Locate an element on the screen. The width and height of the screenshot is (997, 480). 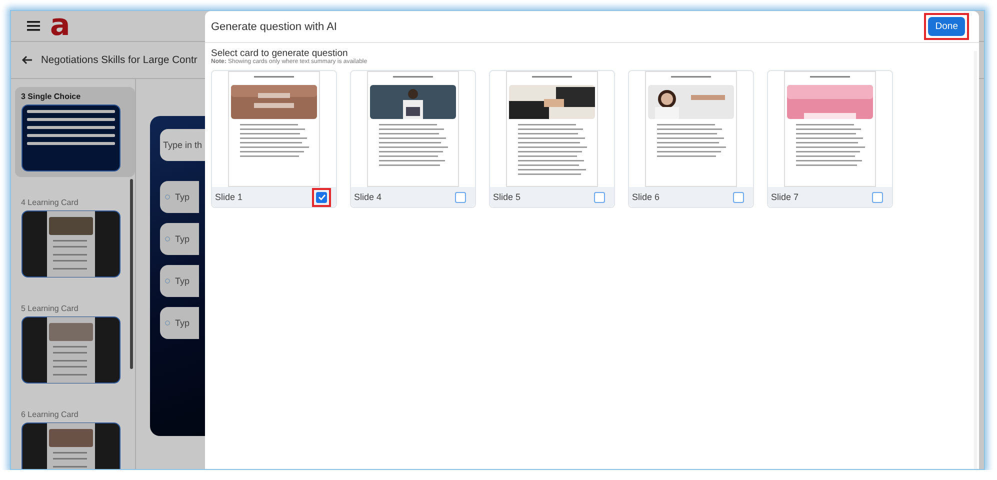
sidebar-item: 4 Learning Card is located at coordinates (75, 232).